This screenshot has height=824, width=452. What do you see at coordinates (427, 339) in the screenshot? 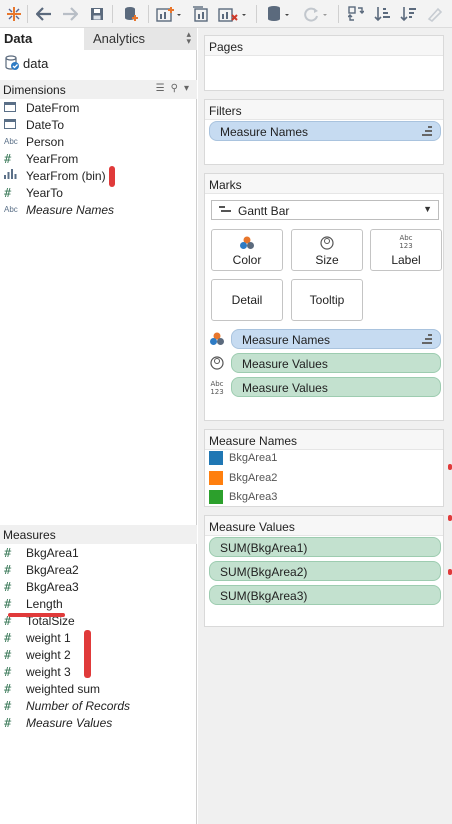
I see `sort-icon` at bounding box center [427, 339].